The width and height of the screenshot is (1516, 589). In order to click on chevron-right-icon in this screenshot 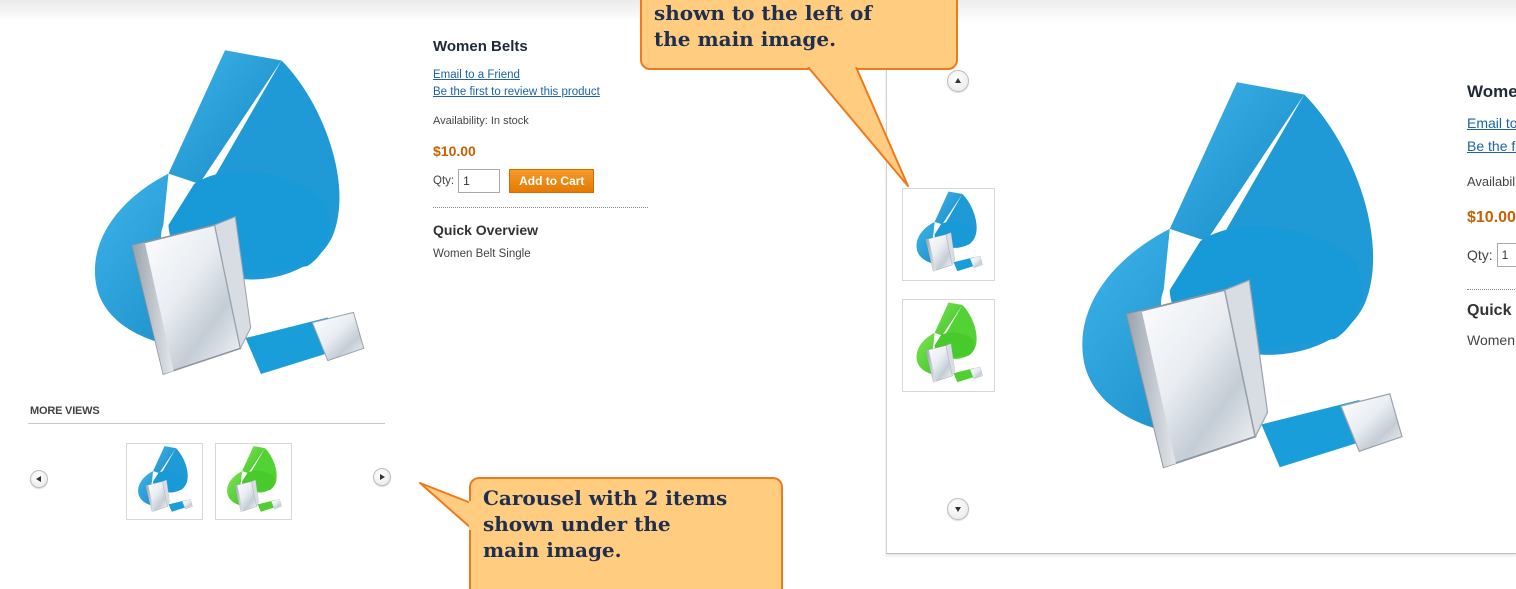, I will do `click(382, 476)`.